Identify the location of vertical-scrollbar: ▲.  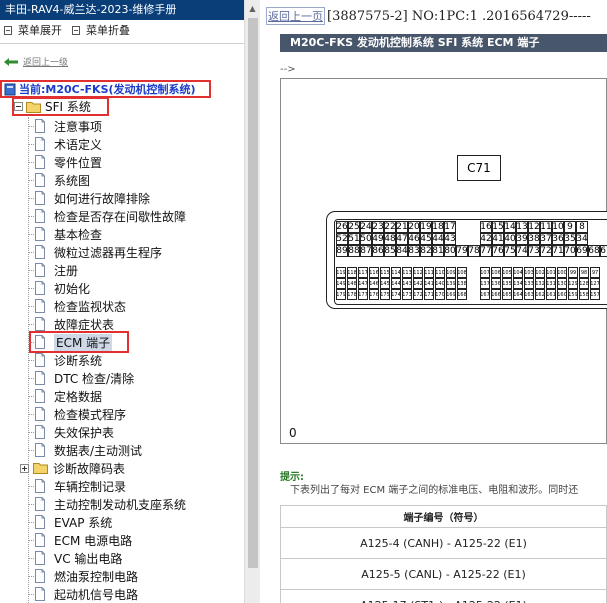
(252, 301).